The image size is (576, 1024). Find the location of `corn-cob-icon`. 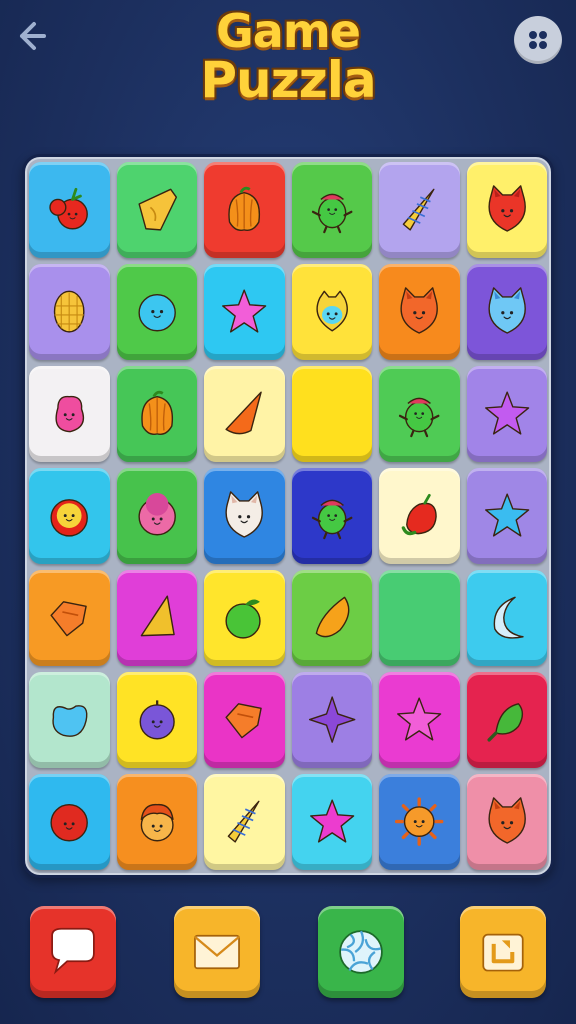

corn-cob-icon is located at coordinates (69, 312).